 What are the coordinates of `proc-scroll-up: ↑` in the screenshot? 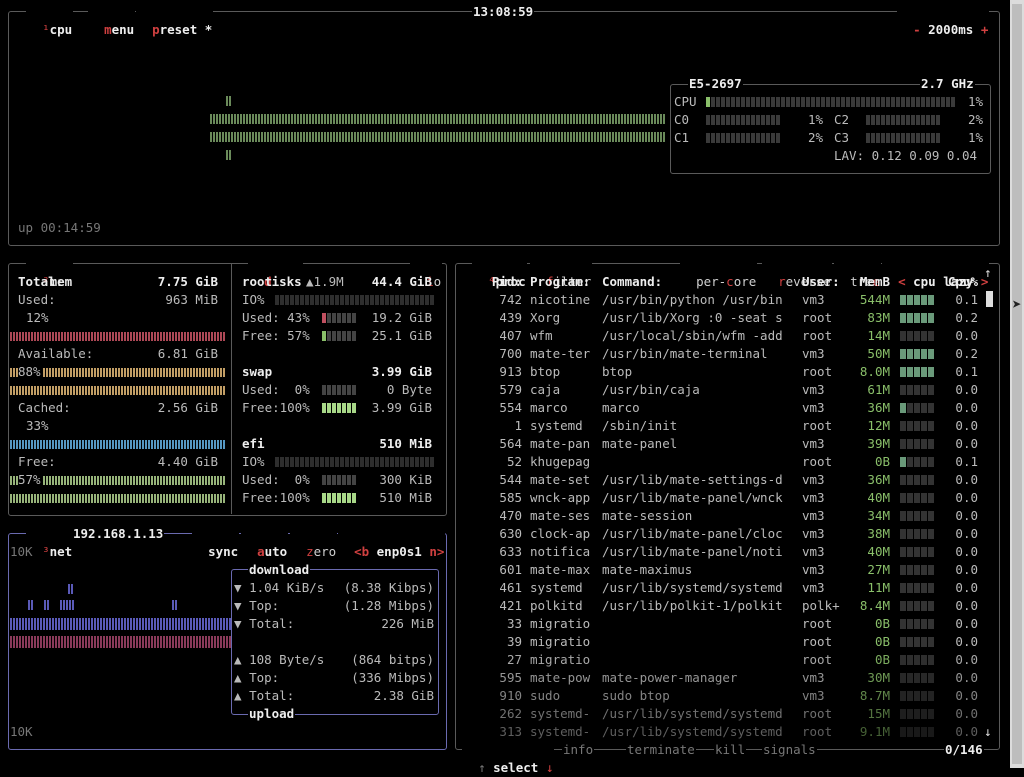 It's located at (988, 273).